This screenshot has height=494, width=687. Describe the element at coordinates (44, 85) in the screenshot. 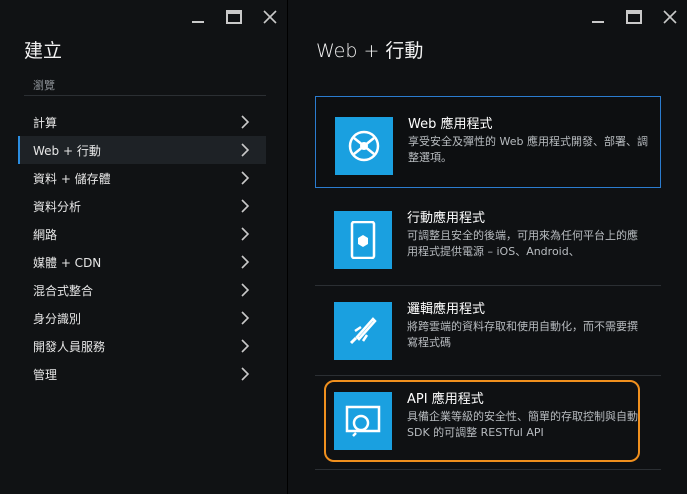

I see `browse-label: 瀏覽` at that location.